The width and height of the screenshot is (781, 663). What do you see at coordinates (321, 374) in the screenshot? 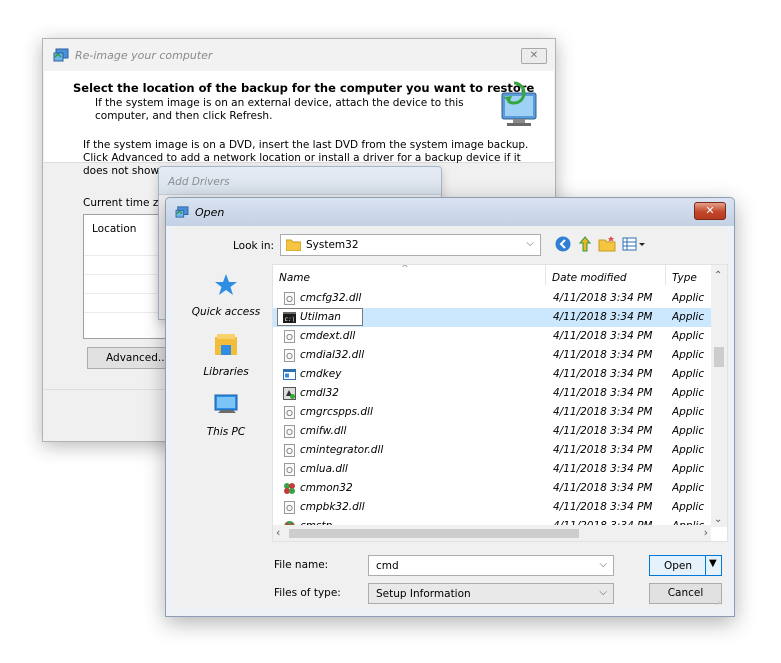
I see `file-name: cmdkey` at bounding box center [321, 374].